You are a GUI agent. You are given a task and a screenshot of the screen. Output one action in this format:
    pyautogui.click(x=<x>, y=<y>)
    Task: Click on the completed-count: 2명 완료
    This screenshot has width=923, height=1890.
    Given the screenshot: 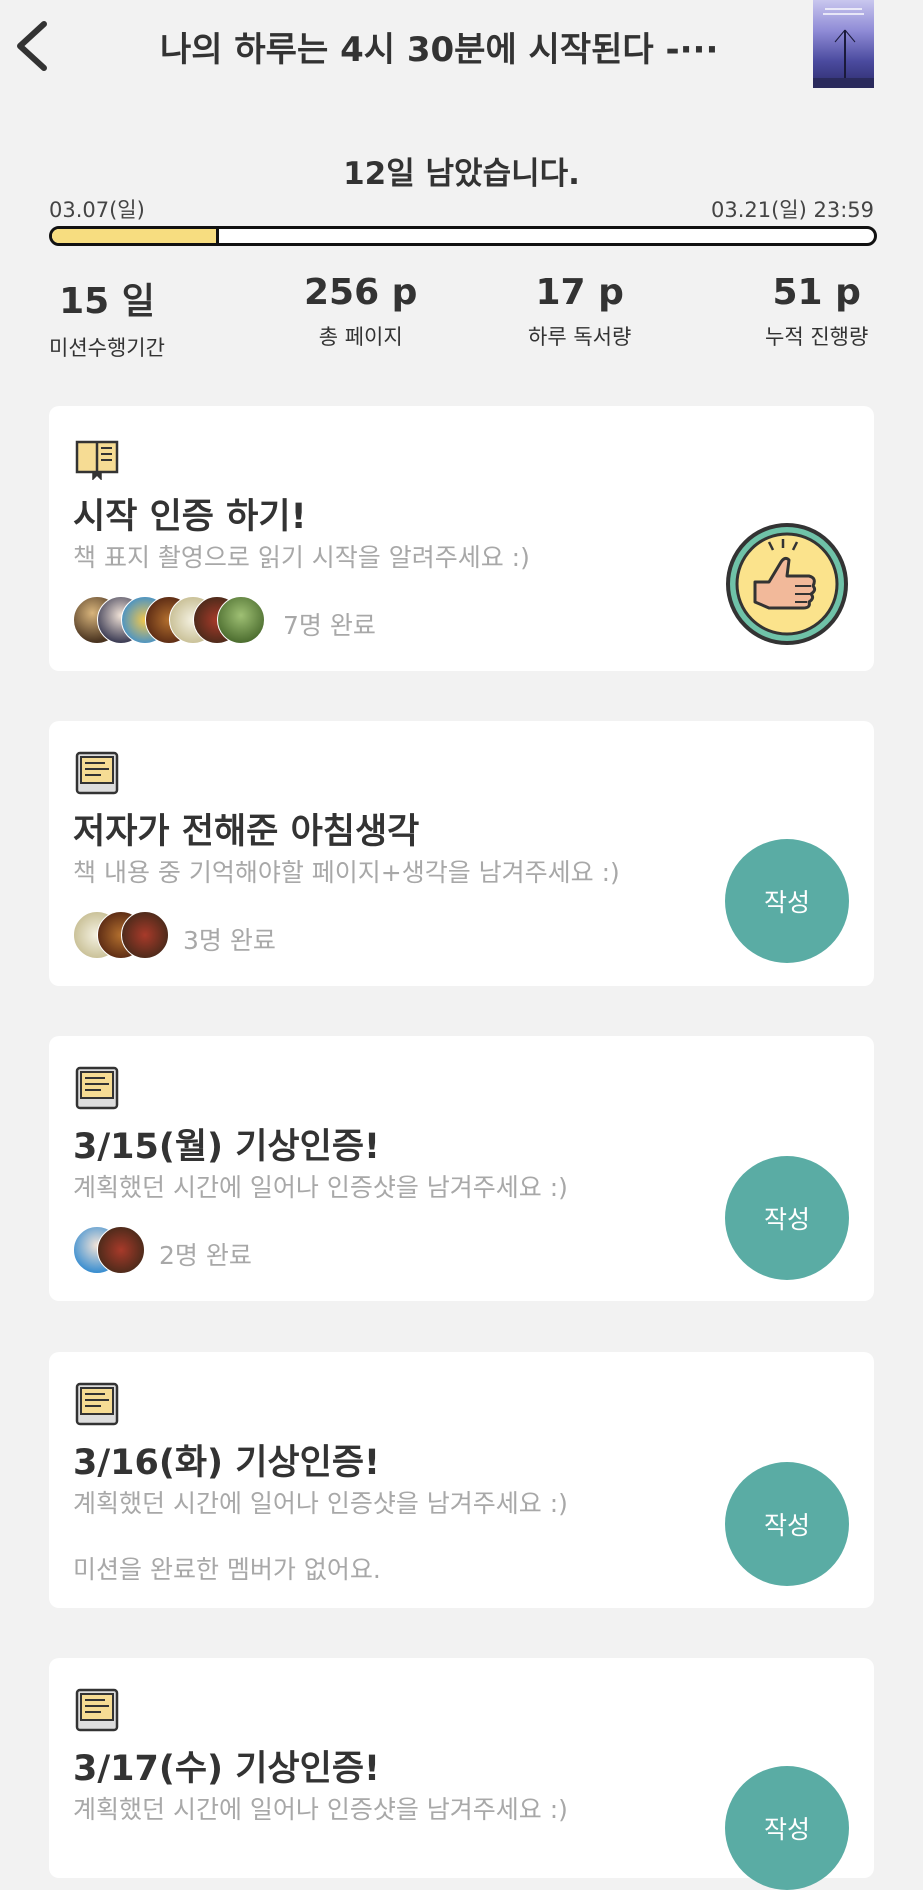 What is the action you would take?
    pyautogui.click(x=205, y=1255)
    